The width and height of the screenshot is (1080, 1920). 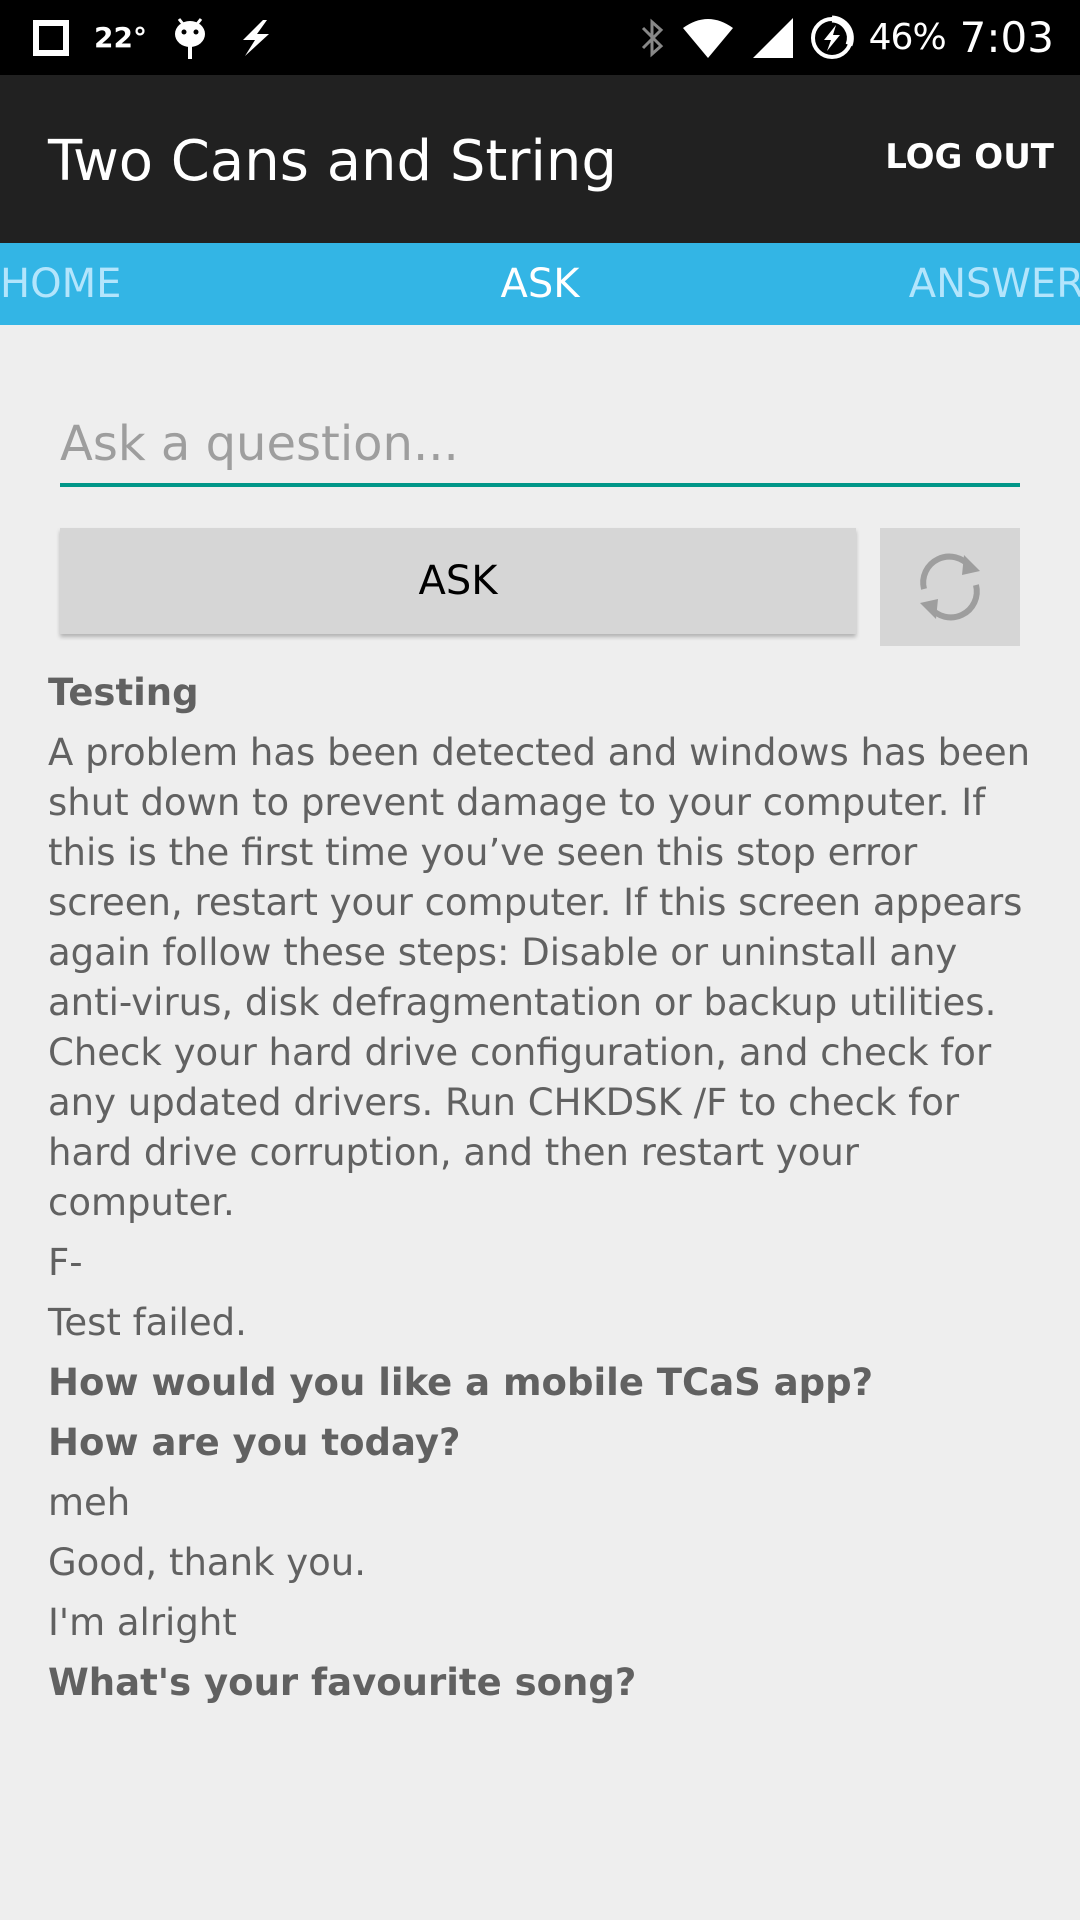 What do you see at coordinates (540, 446) in the screenshot?
I see `question-input` at bounding box center [540, 446].